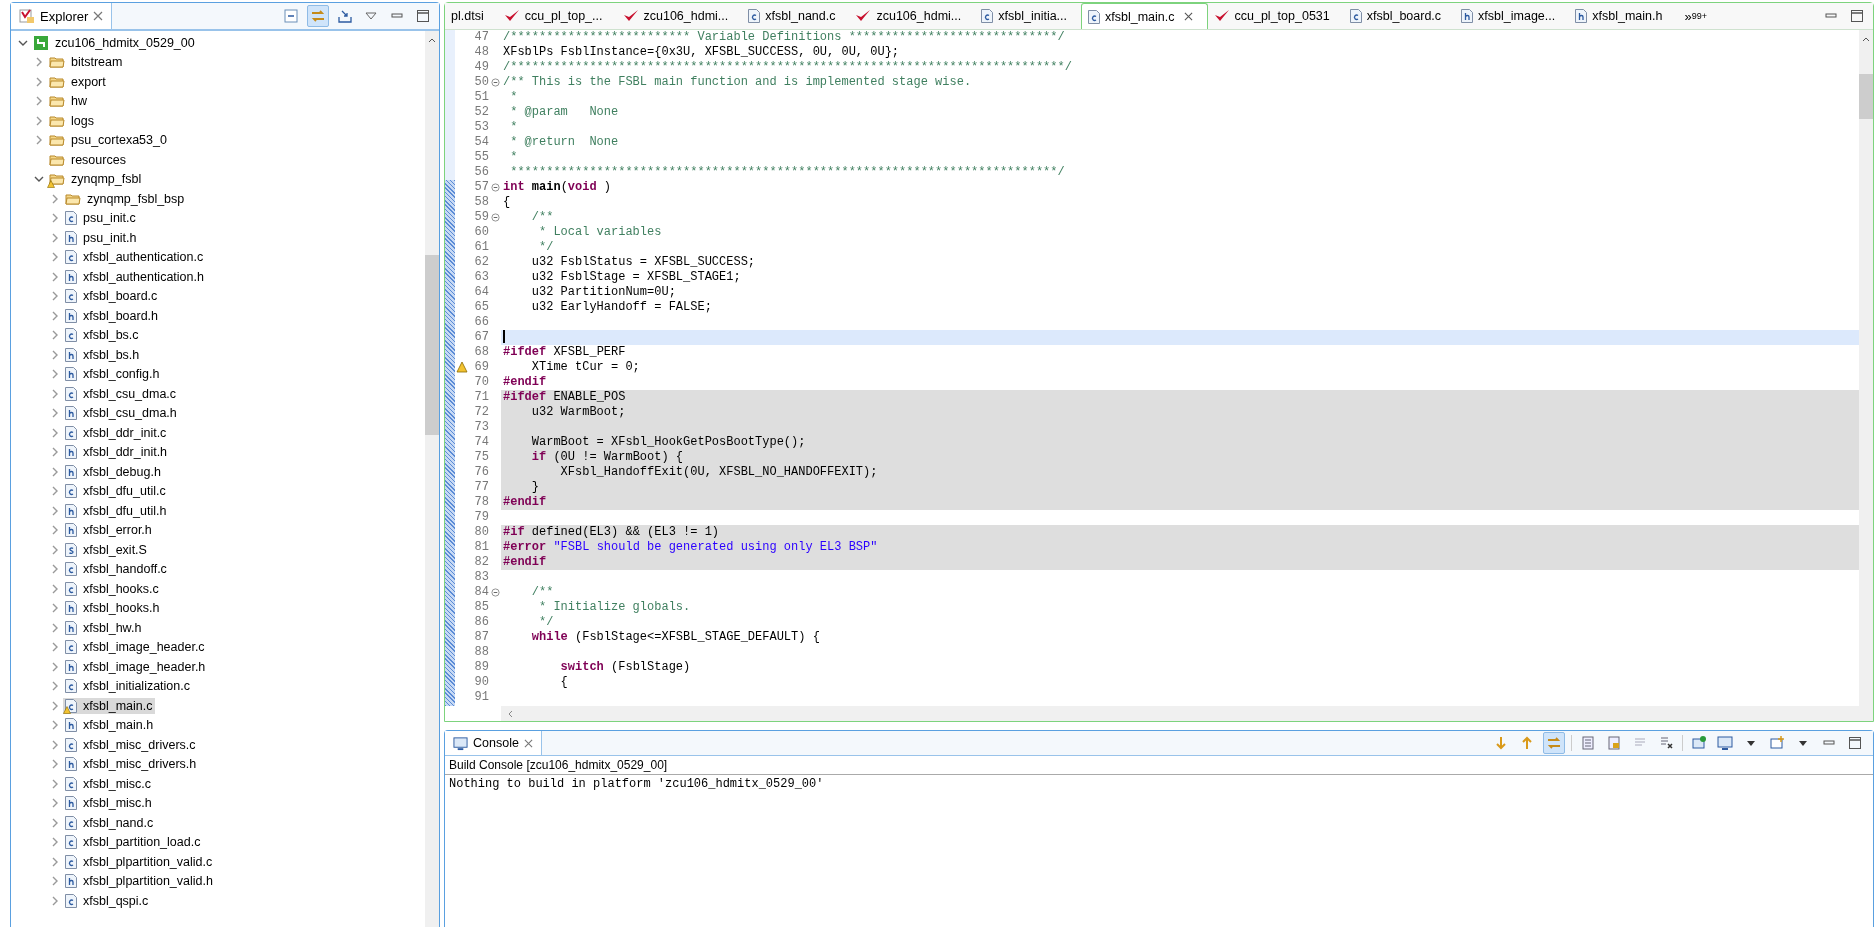 Image resolution: width=1874 pixels, height=927 pixels. Describe the element at coordinates (603, 292) in the screenshot. I see `code-line: u32 PartitionNum=0U;` at that location.